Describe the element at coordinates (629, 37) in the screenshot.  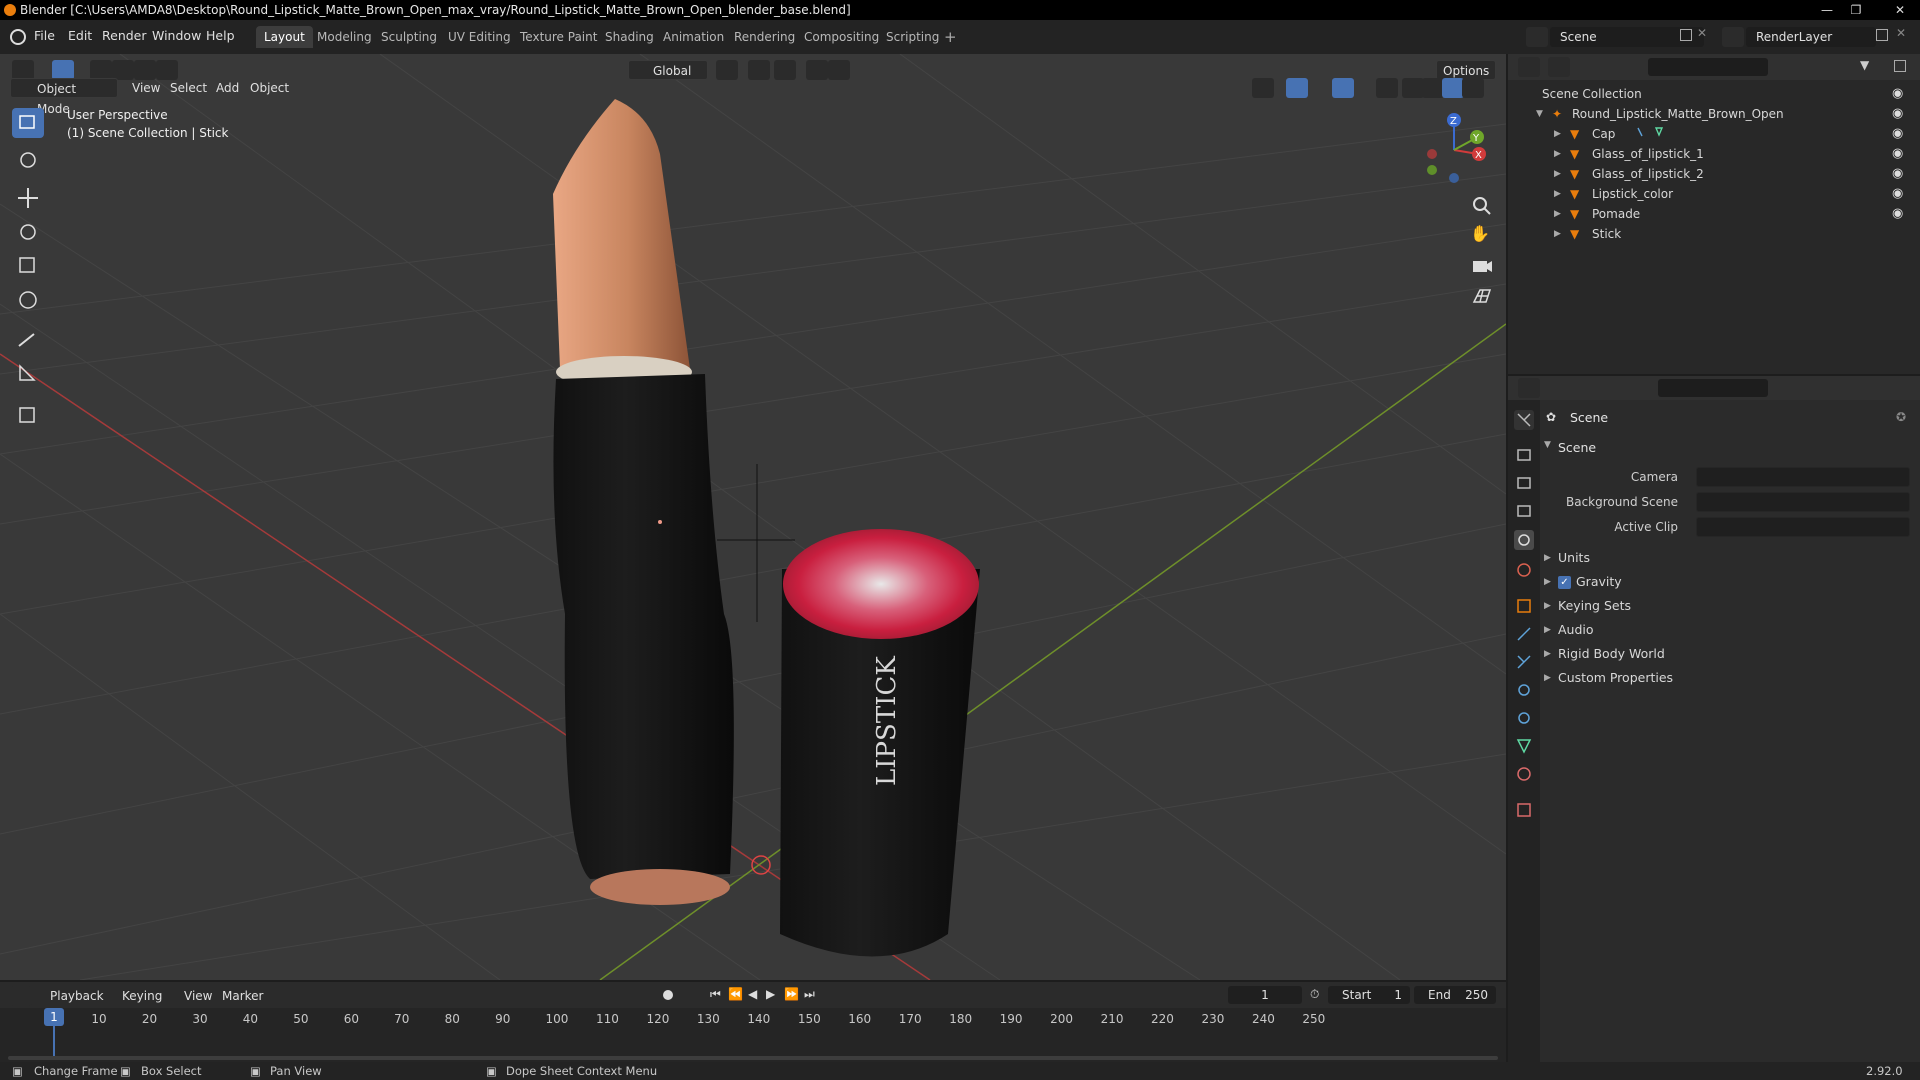
I see `tab-shading: Shading` at that location.